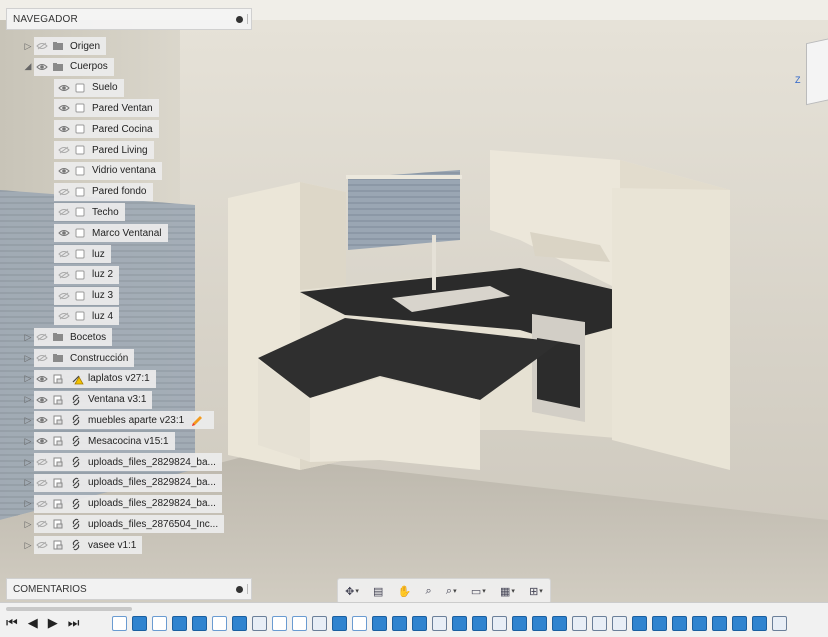  I want to click on comments-header: COMENTARIOS, so click(129, 589).